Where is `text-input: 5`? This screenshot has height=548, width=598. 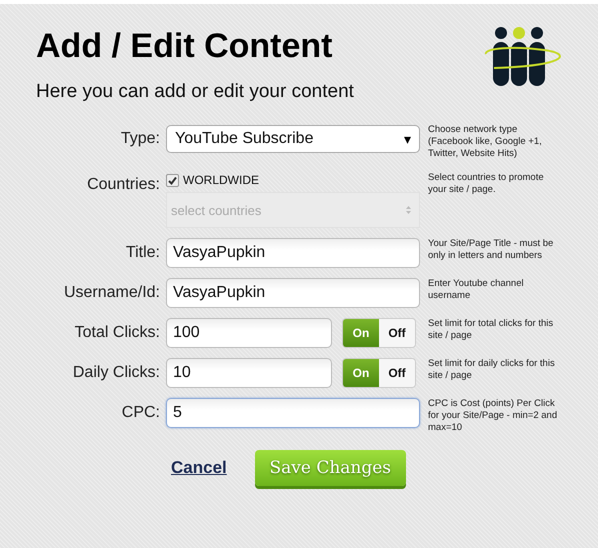 text-input: 5 is located at coordinates (293, 413).